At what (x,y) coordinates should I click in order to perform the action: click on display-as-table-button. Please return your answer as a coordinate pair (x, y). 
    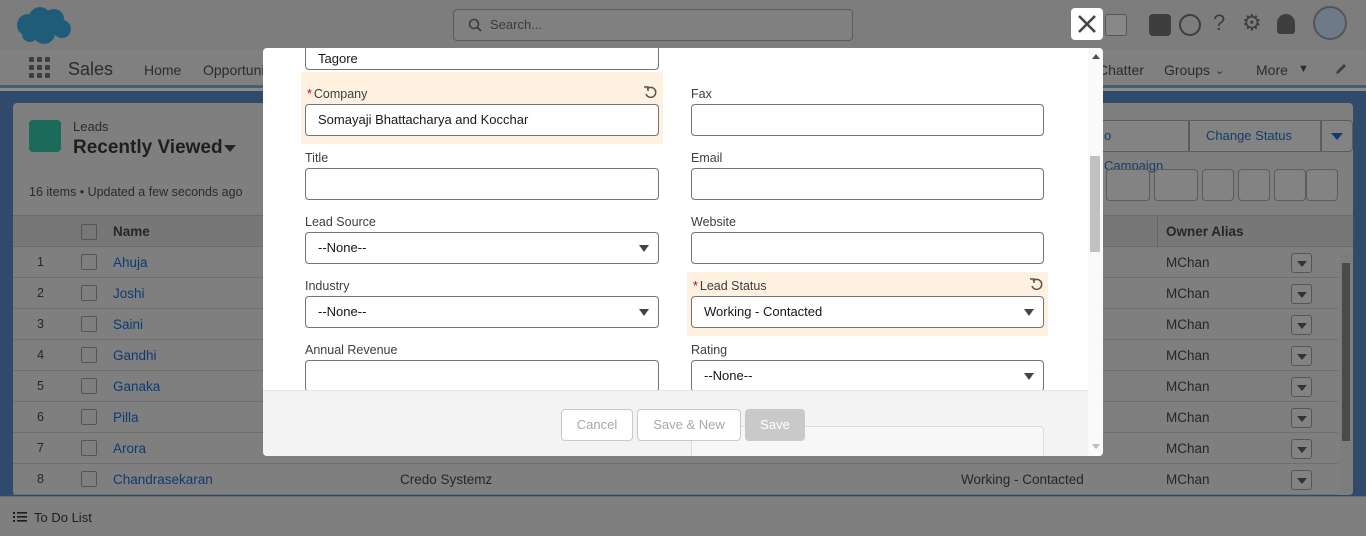
    Looking at the image, I should click on (1176, 185).